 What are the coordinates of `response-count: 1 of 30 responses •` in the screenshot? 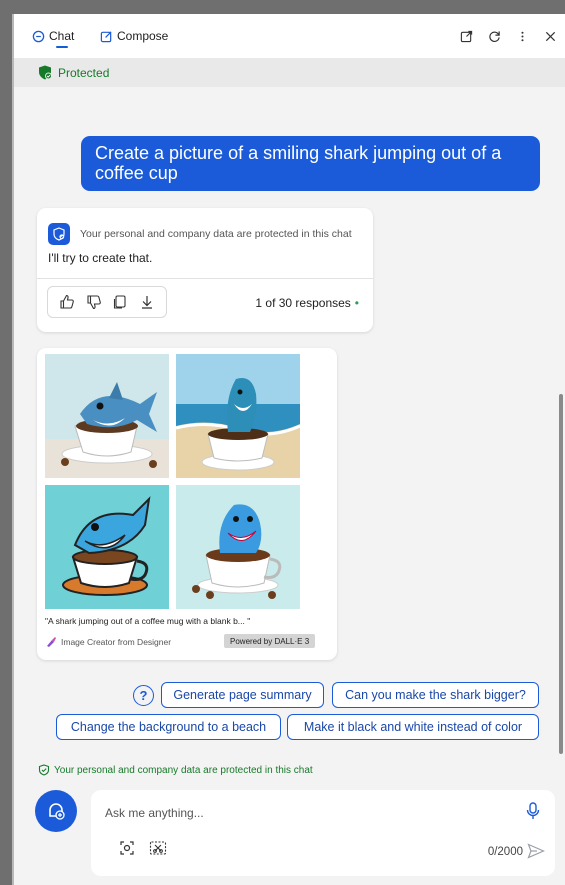 It's located at (307, 303).